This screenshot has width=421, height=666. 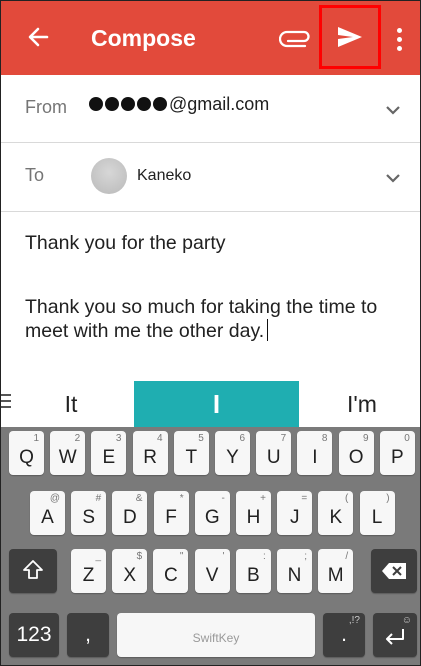 What do you see at coordinates (356, 453) in the screenshot?
I see `key-o: 9O` at bounding box center [356, 453].